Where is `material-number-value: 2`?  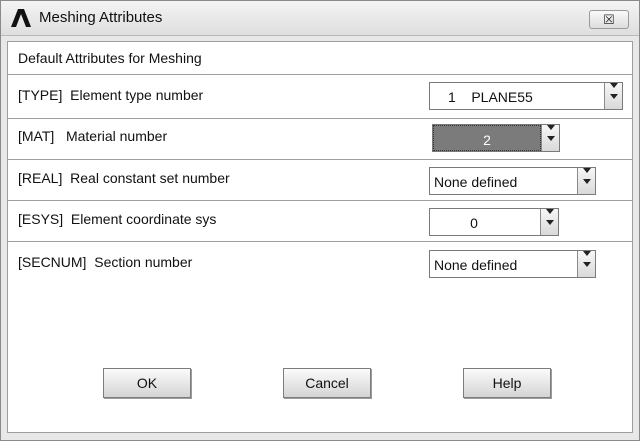 material-number-value: 2 is located at coordinates (487, 138).